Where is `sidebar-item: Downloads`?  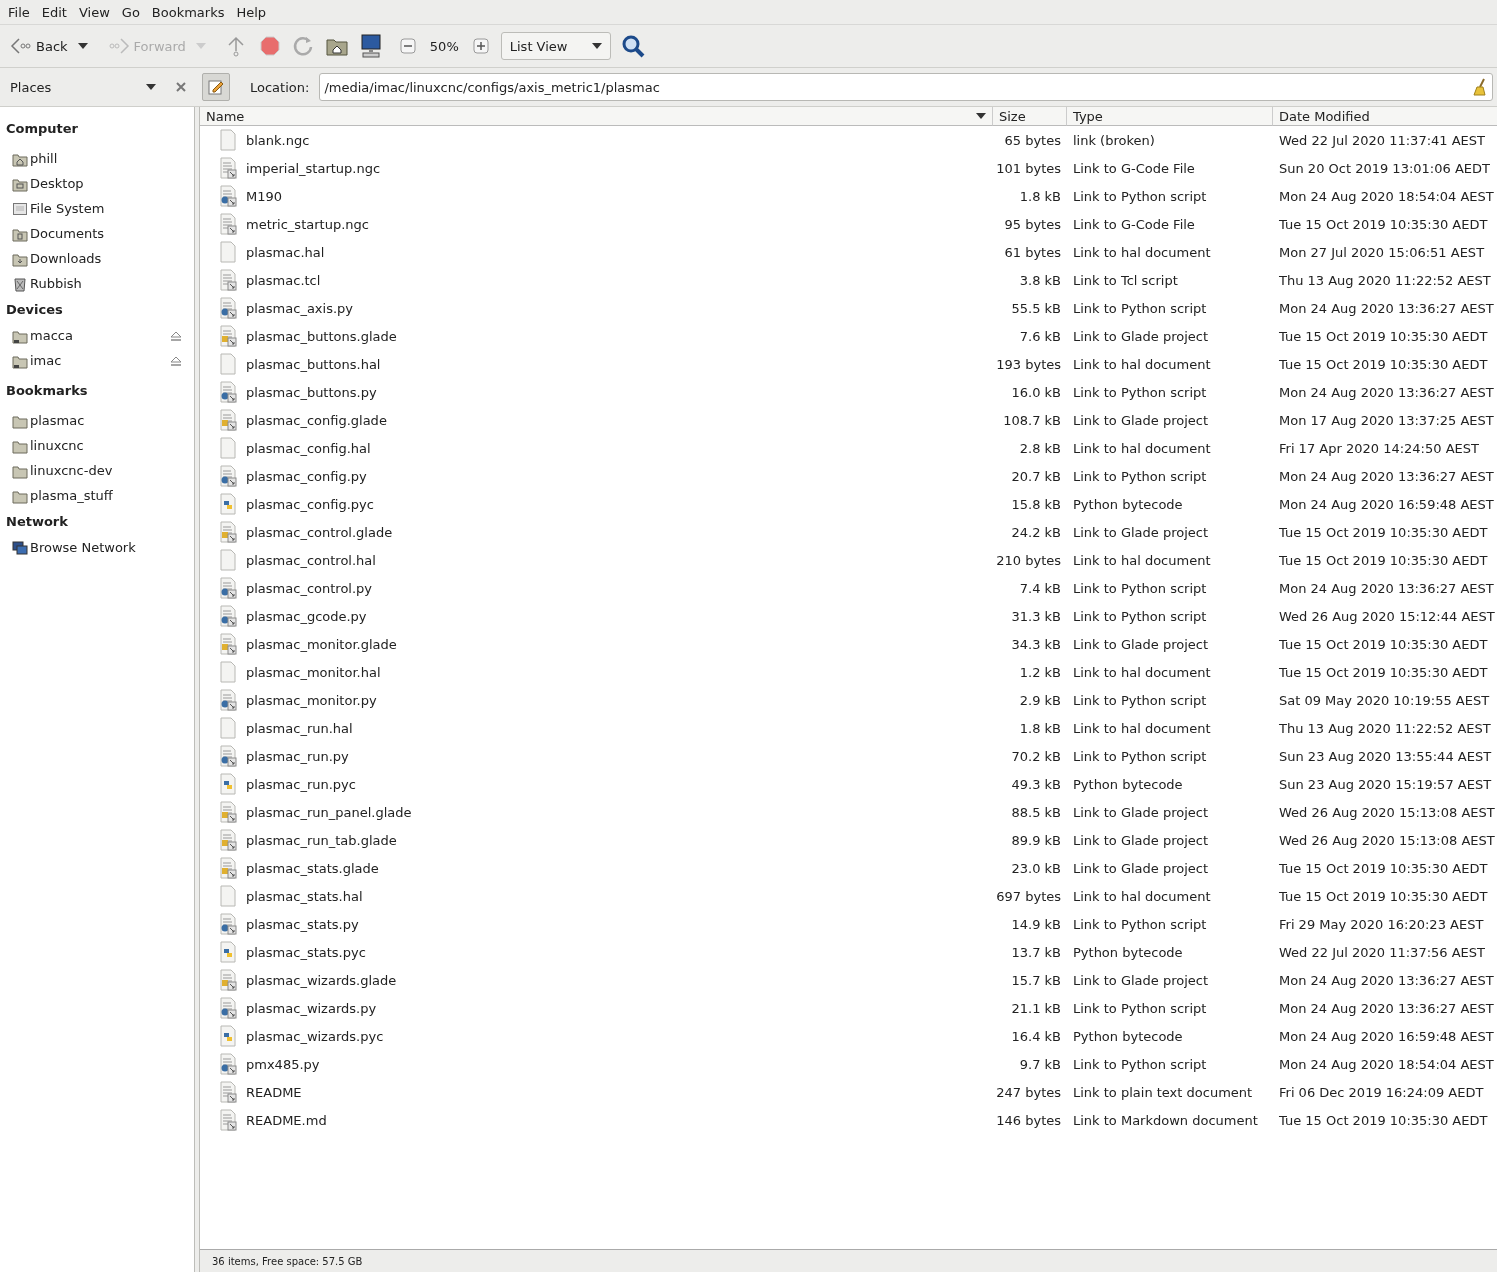 sidebar-item: Downloads is located at coordinates (97, 258).